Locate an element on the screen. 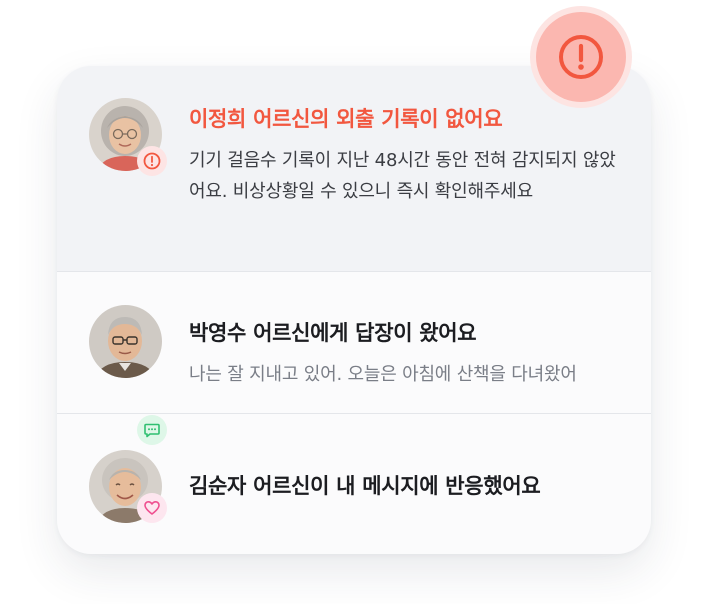 The height and width of the screenshot is (604, 708). notification-title: 김순자 어르신이 내 메시지에 반응했어요 is located at coordinates (365, 486).